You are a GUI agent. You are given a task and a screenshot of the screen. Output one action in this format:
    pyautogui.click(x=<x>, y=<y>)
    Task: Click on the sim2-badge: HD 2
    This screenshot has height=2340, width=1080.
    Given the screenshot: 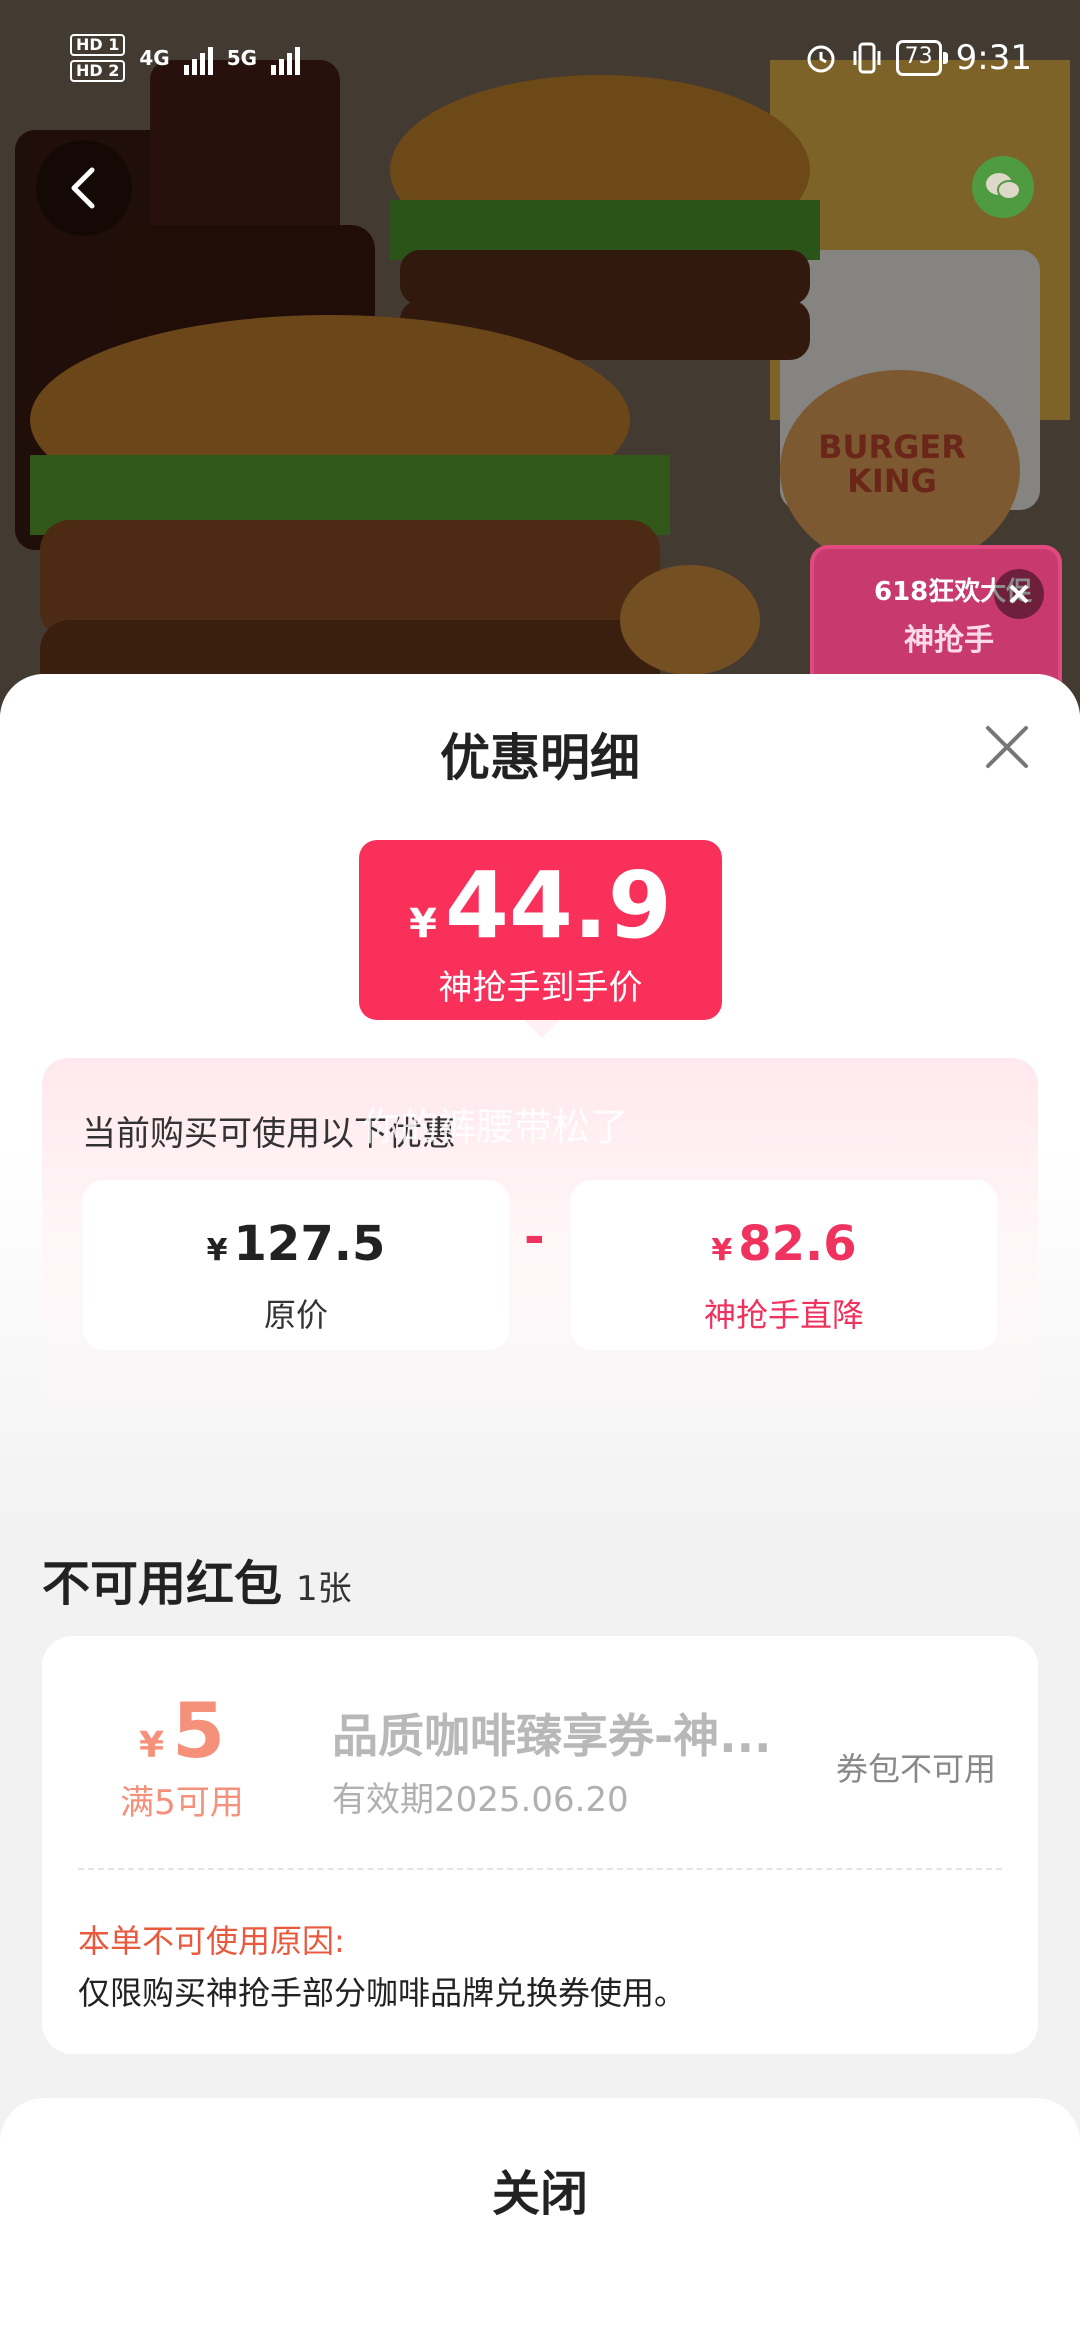 What is the action you would take?
    pyautogui.click(x=98, y=71)
    